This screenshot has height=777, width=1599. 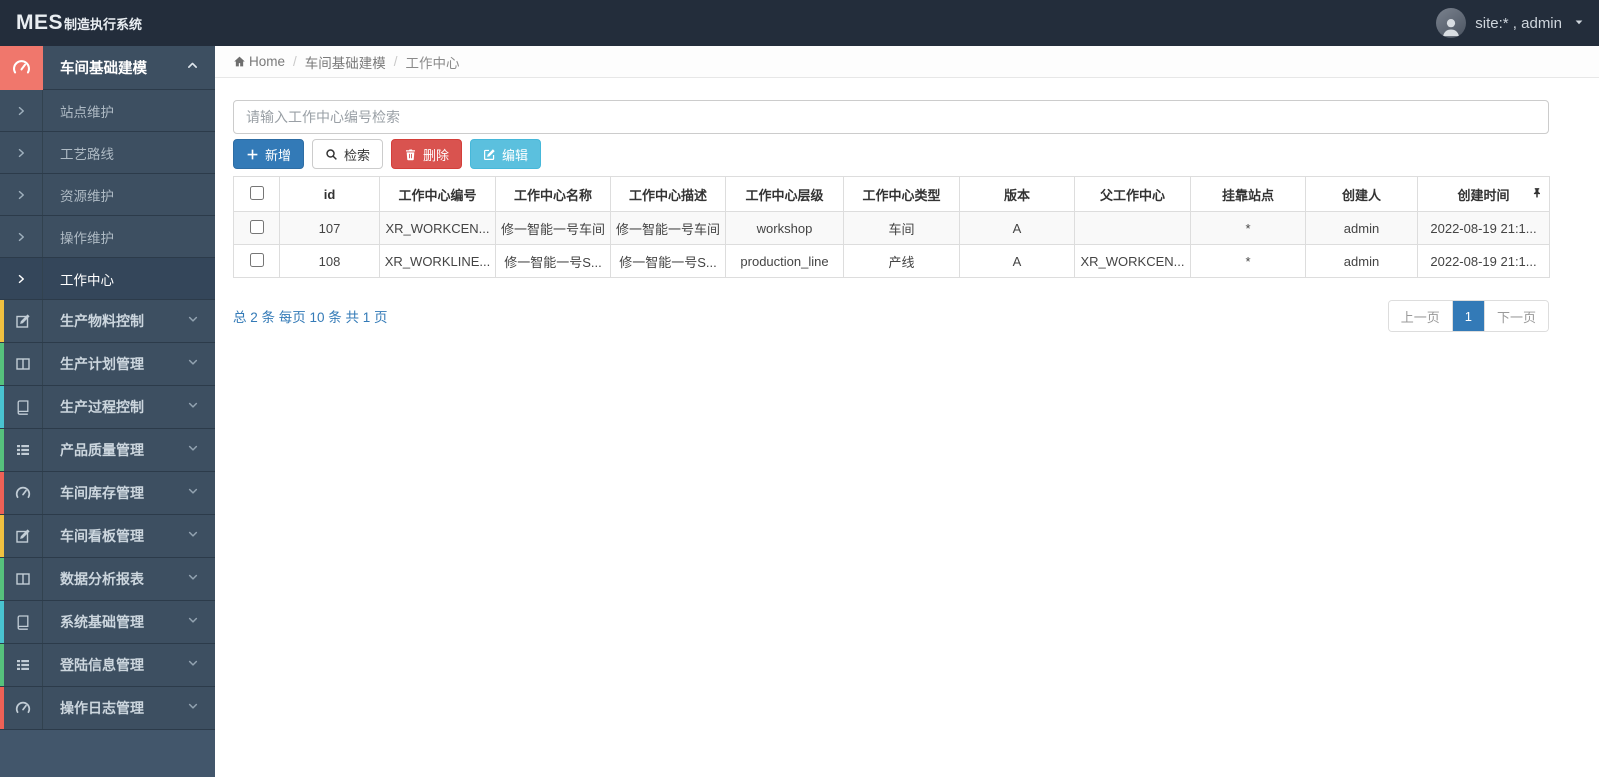 I want to click on sidebar-item-label: 系统基础管理, so click(x=102, y=622).